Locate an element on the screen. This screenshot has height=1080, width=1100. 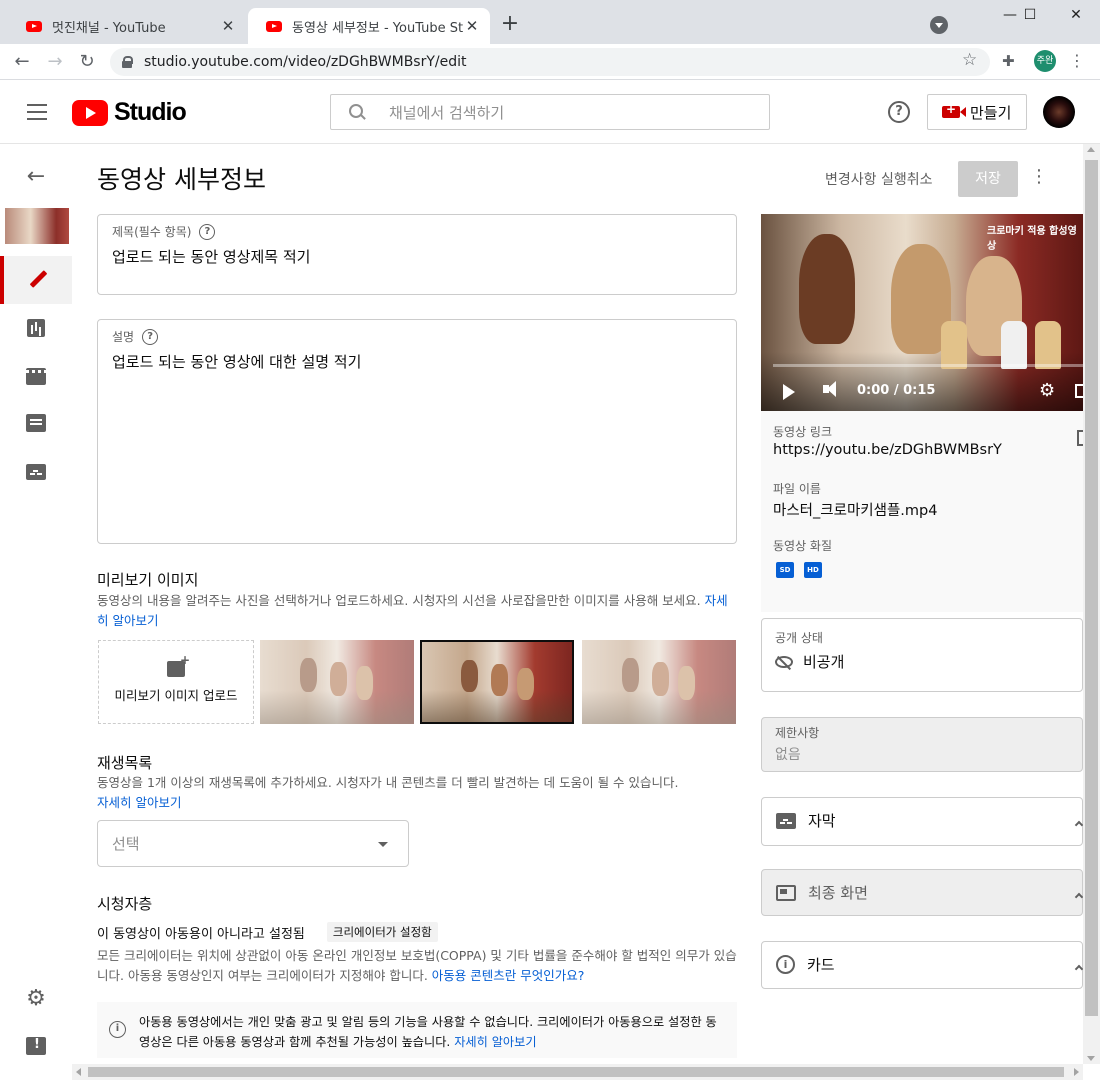
subtitles-label: 자막 is located at coordinates (822, 821).